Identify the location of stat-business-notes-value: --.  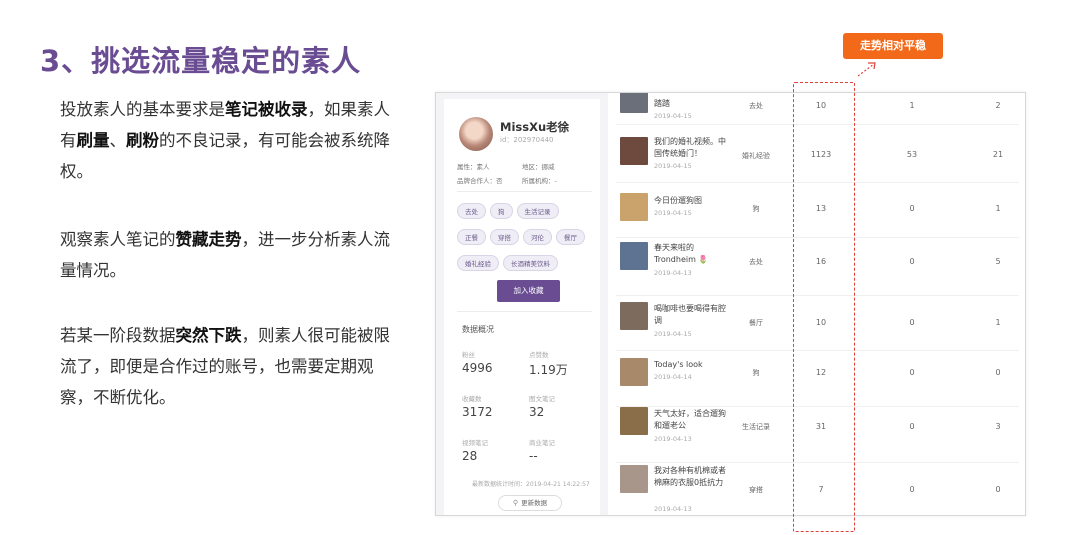
(533, 456).